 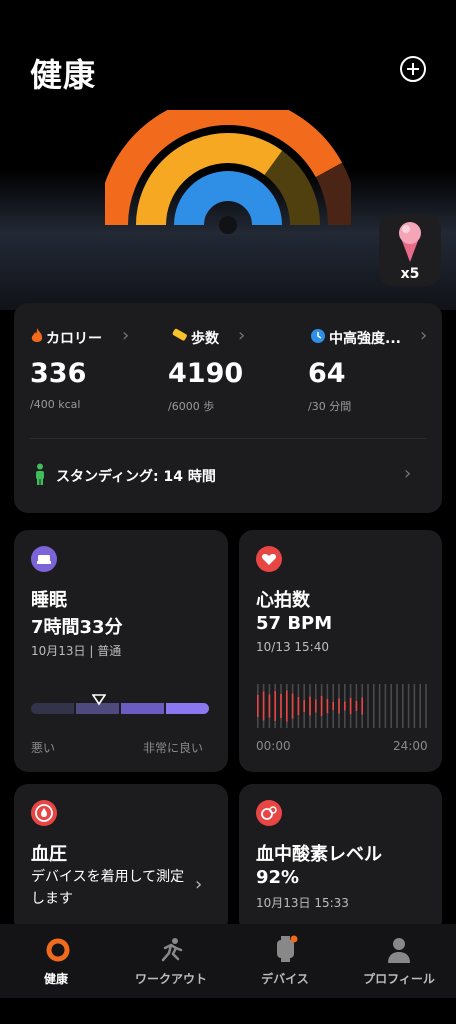 What do you see at coordinates (294, 623) in the screenshot?
I see `heart-value: 57 BPM` at bounding box center [294, 623].